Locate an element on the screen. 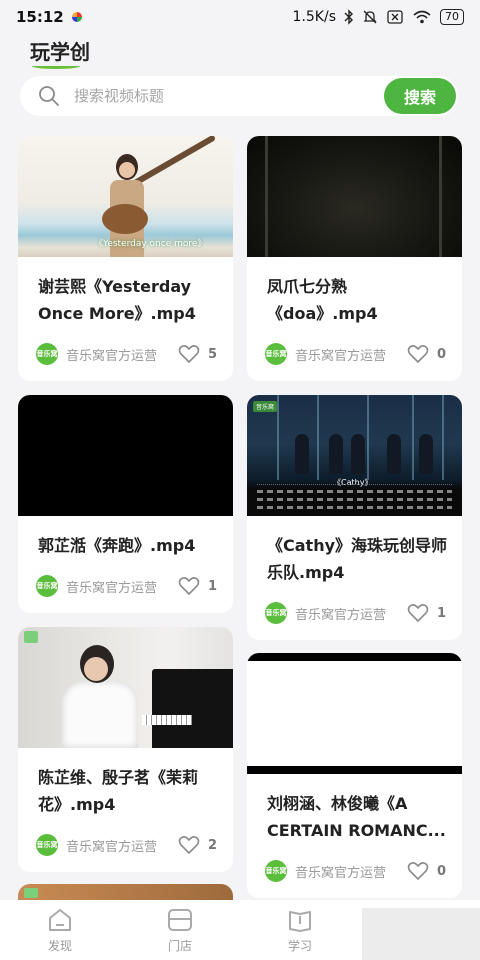 This screenshot has width=480, height=960. video-title: 陈芷维、殷子茗《茉莉花》.mp4 is located at coordinates (125, 783).